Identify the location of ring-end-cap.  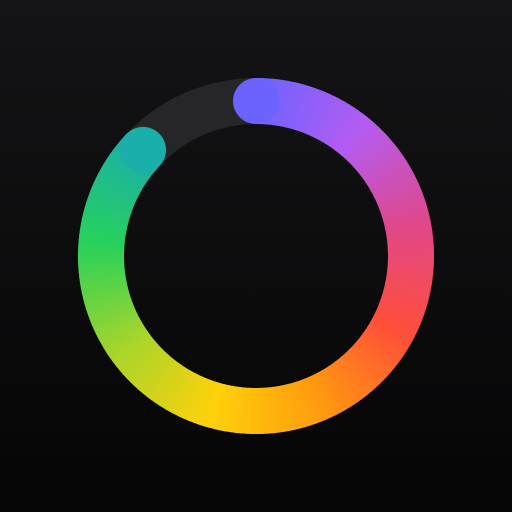
(143, 149).